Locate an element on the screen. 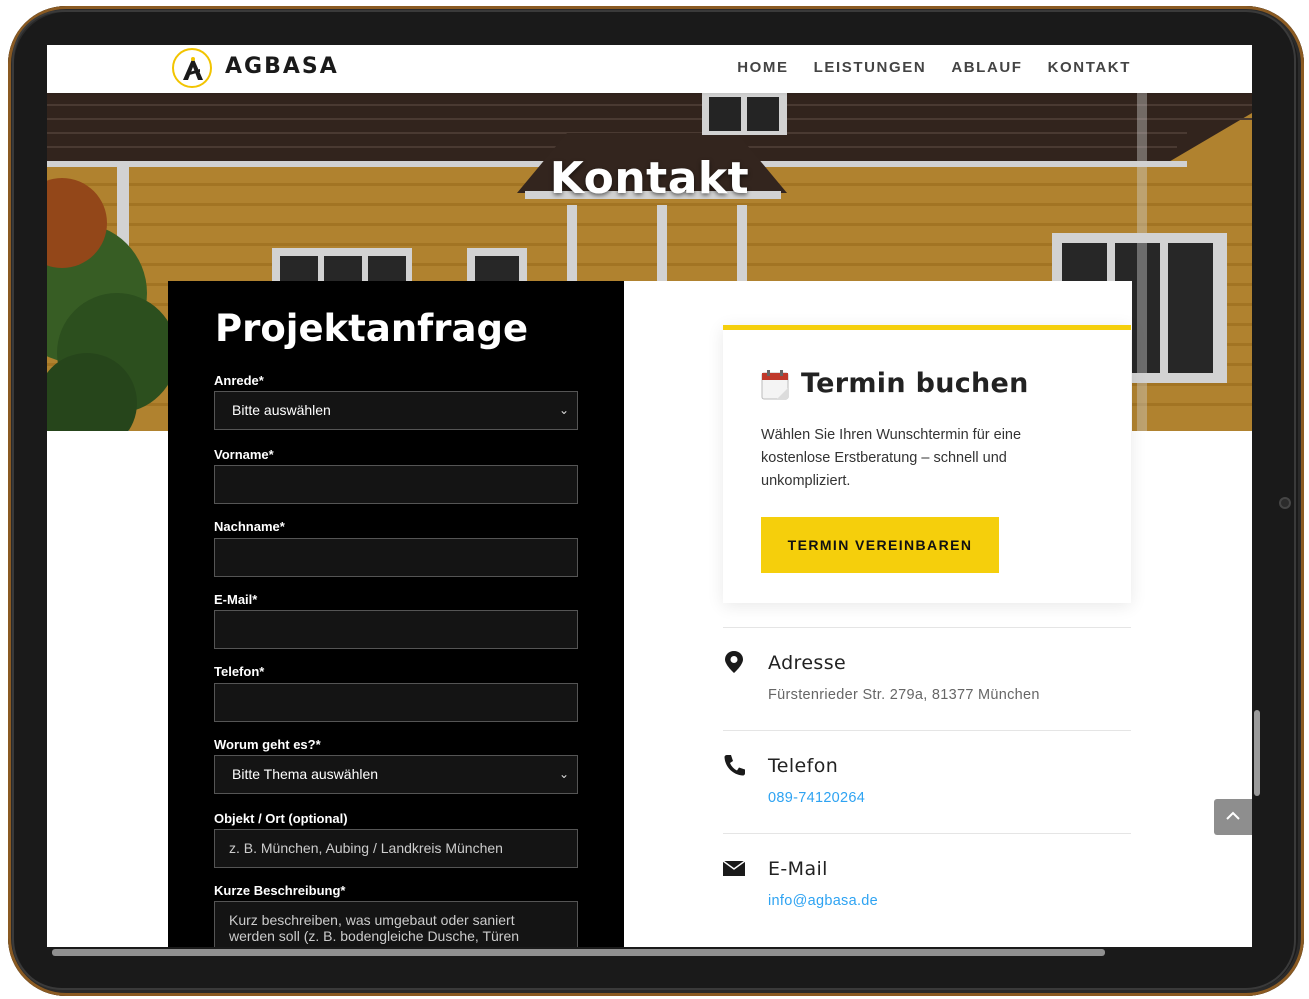 This screenshot has height=999, width=1309. anrede-value: Bitte auswählen is located at coordinates (281, 410).